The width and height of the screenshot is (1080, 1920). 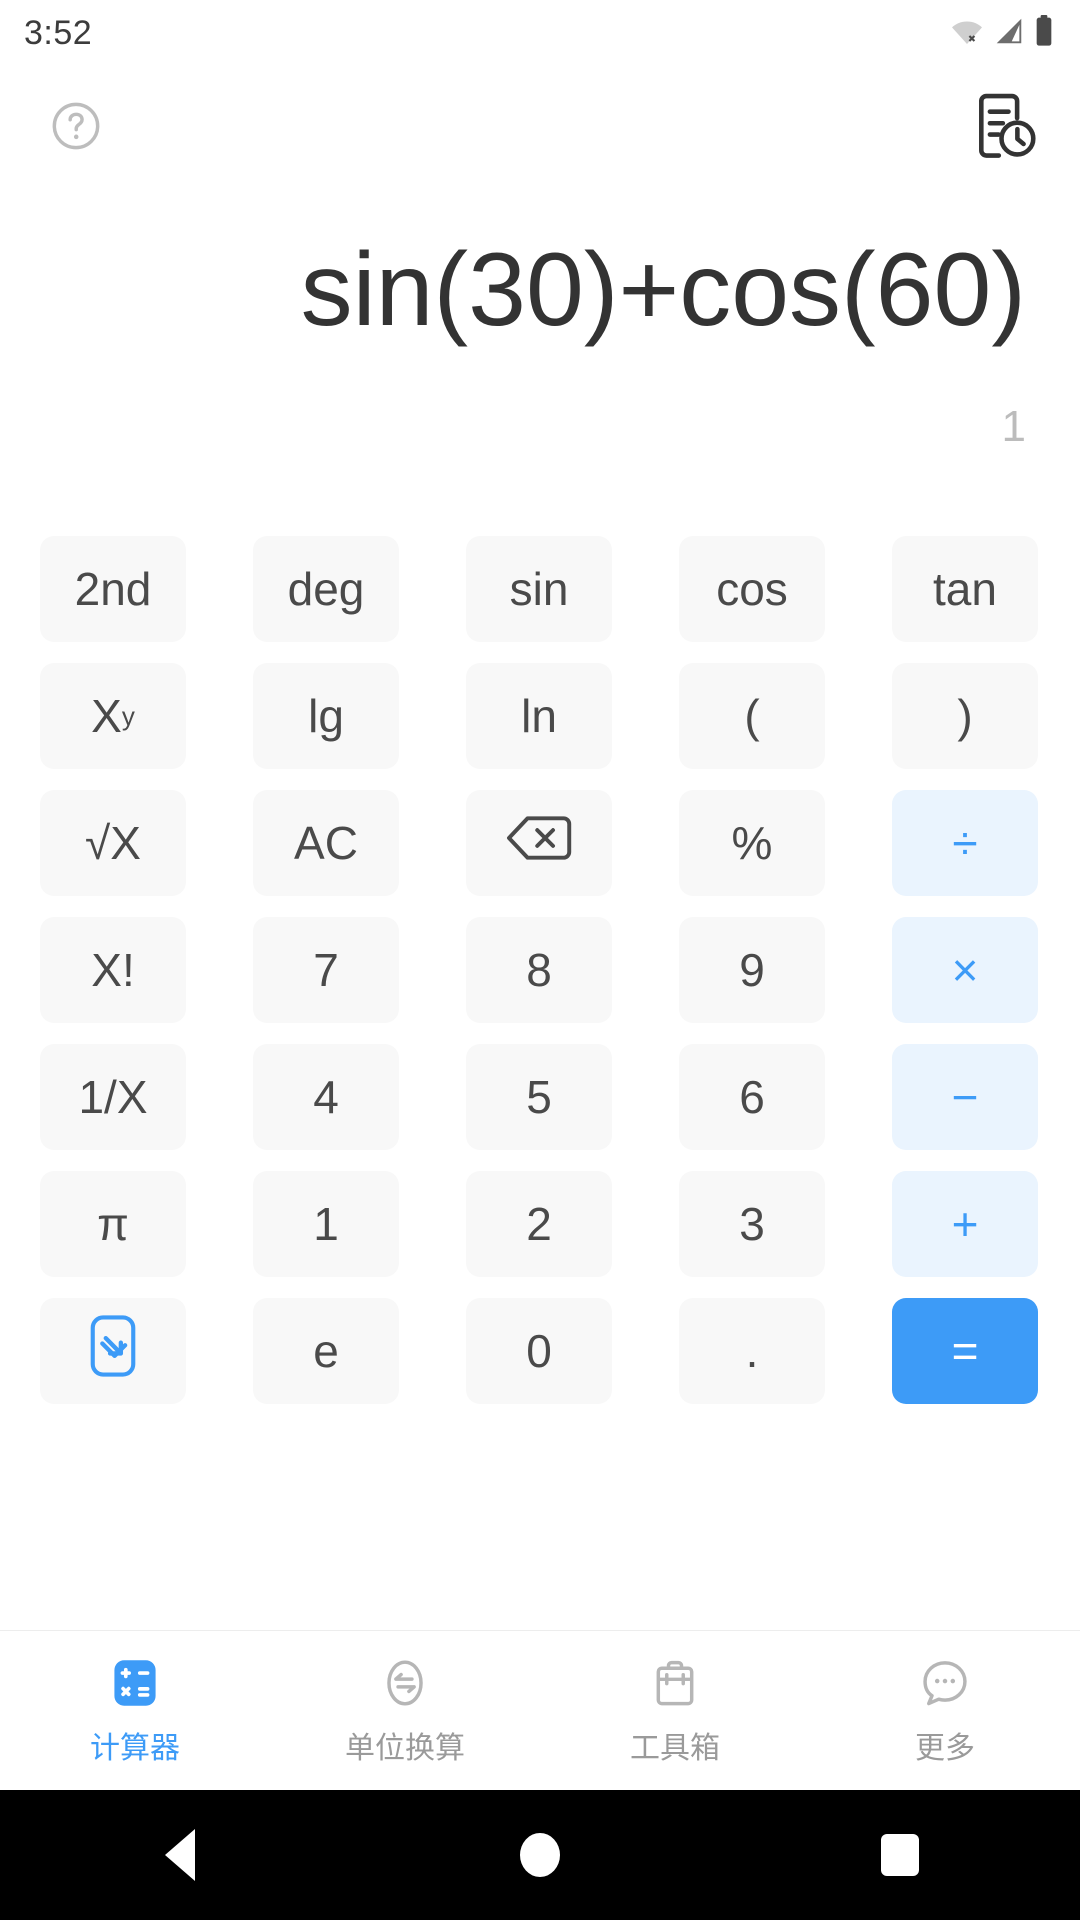 I want to click on convert-icon, so click(x=405, y=1683).